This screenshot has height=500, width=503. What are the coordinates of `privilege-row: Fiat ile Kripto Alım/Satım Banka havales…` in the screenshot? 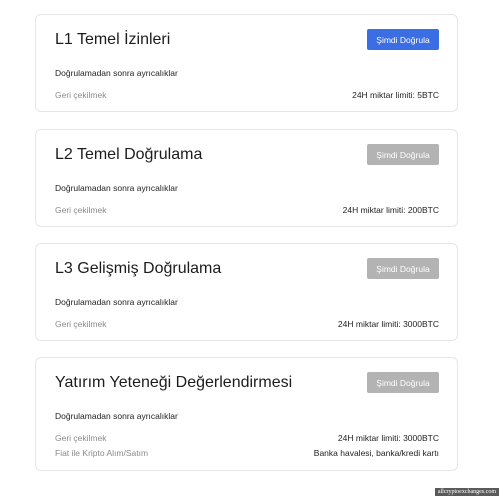 It's located at (247, 453).